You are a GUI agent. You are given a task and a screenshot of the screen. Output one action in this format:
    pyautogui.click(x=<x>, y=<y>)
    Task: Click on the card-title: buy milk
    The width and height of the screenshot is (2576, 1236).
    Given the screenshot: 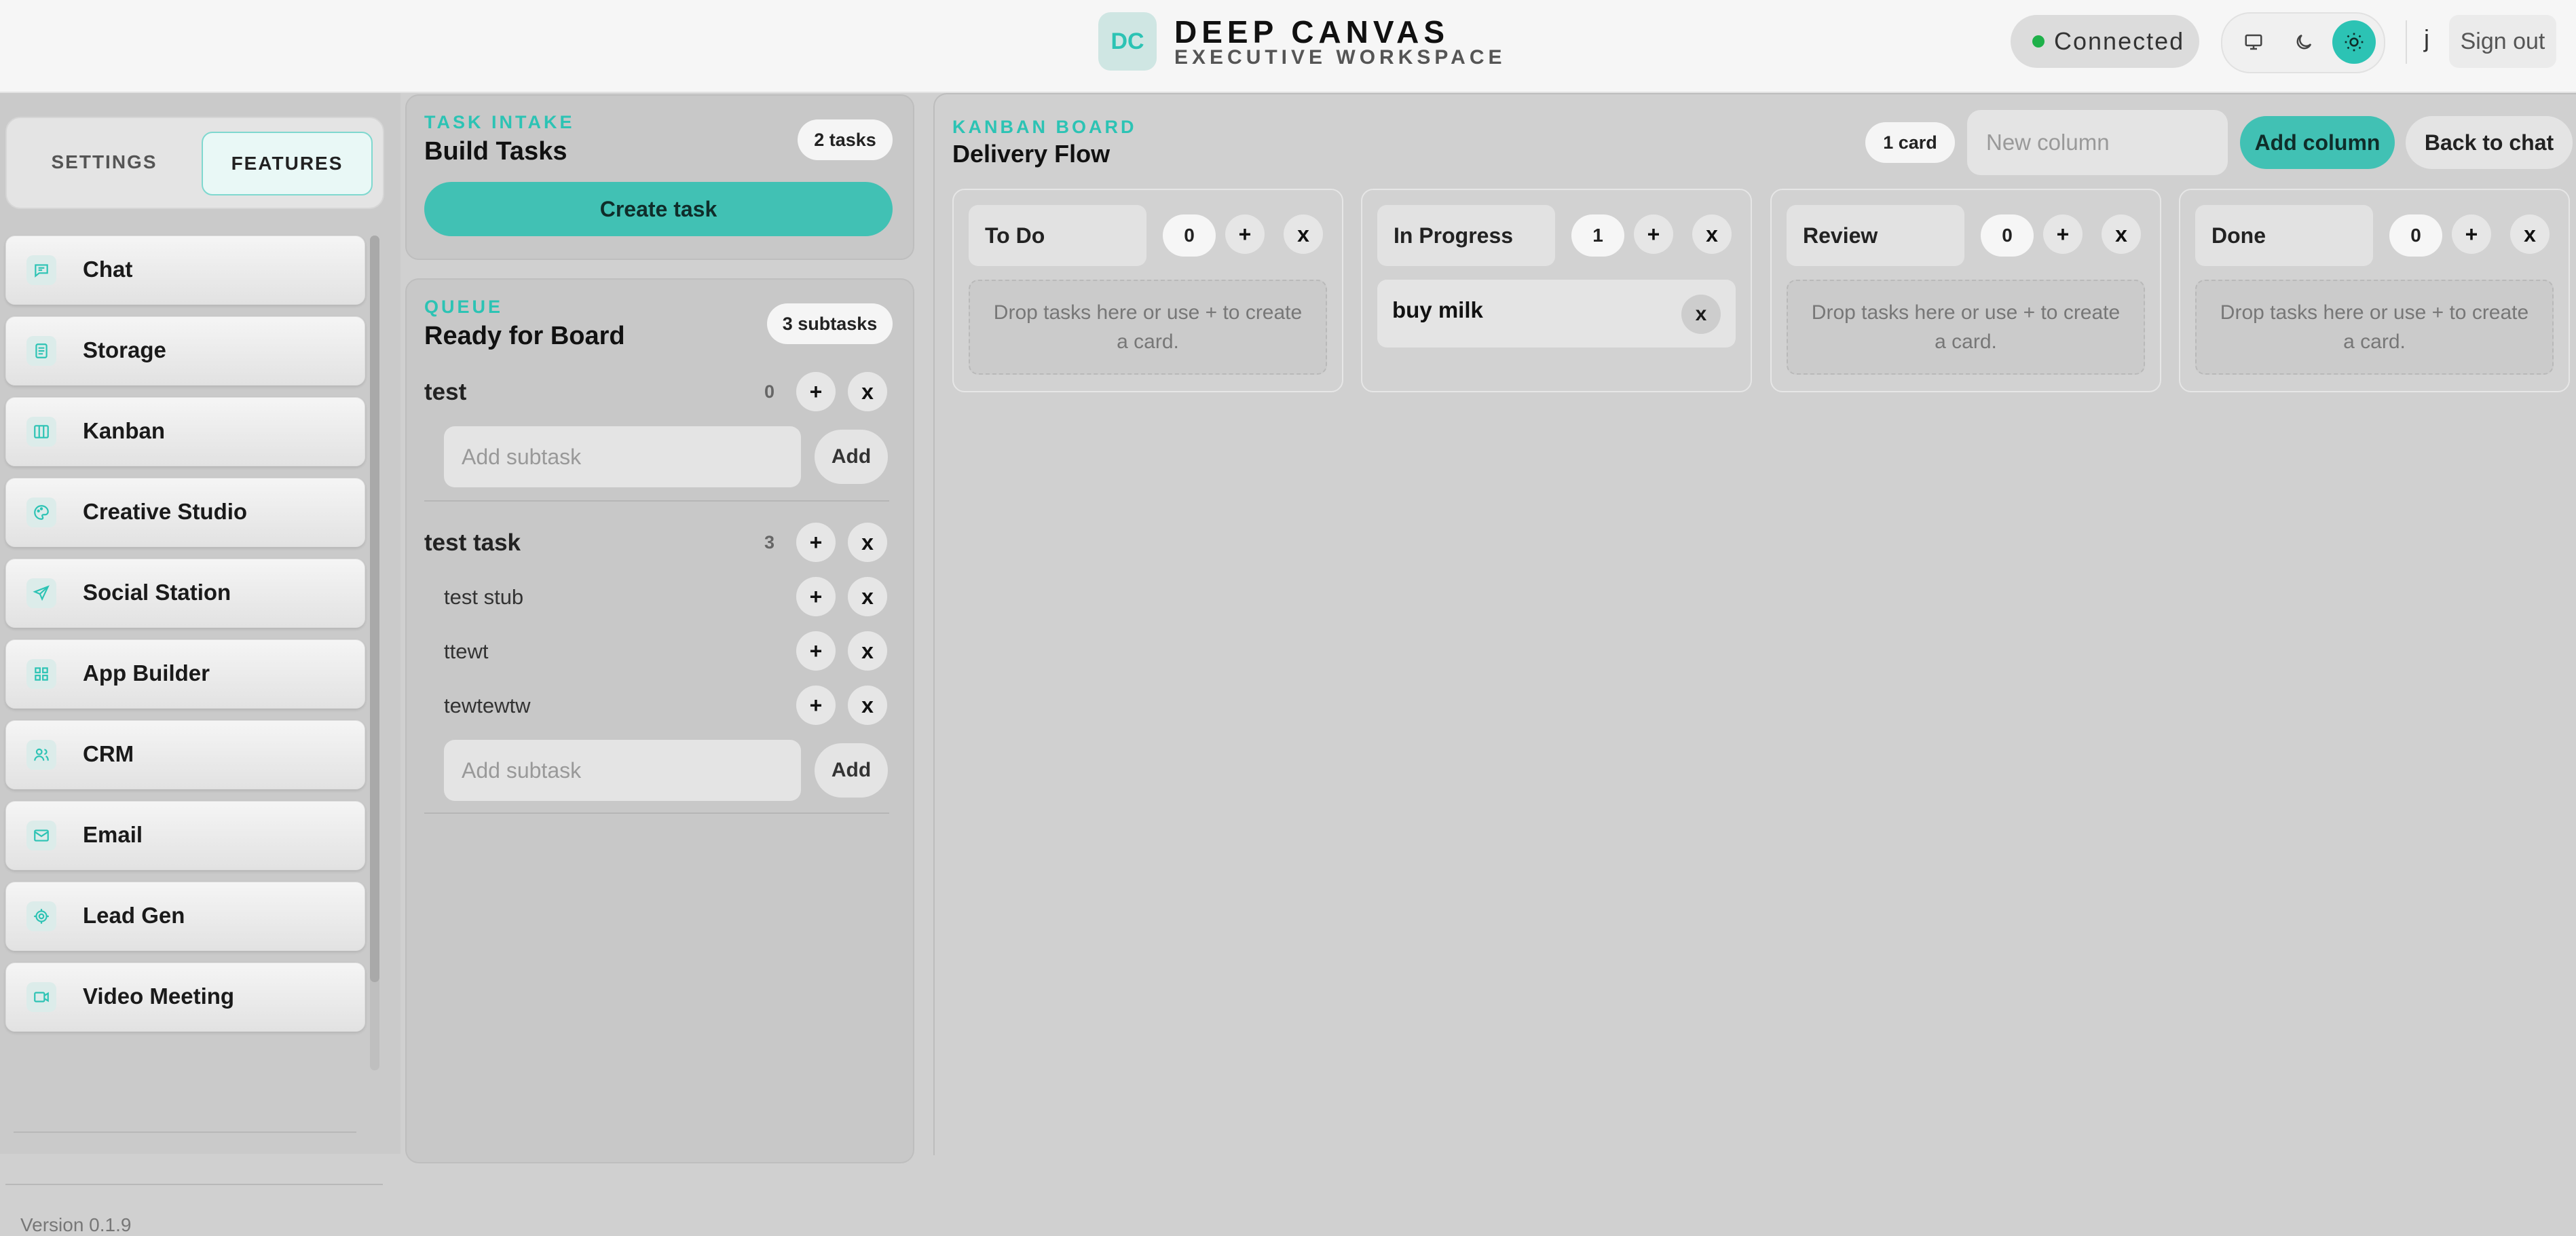 What is the action you would take?
    pyautogui.click(x=1438, y=309)
    